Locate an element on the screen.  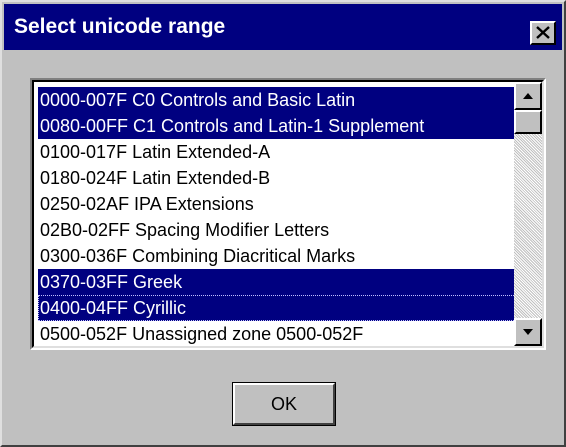
arrow-up-icon is located at coordinates (528, 96).